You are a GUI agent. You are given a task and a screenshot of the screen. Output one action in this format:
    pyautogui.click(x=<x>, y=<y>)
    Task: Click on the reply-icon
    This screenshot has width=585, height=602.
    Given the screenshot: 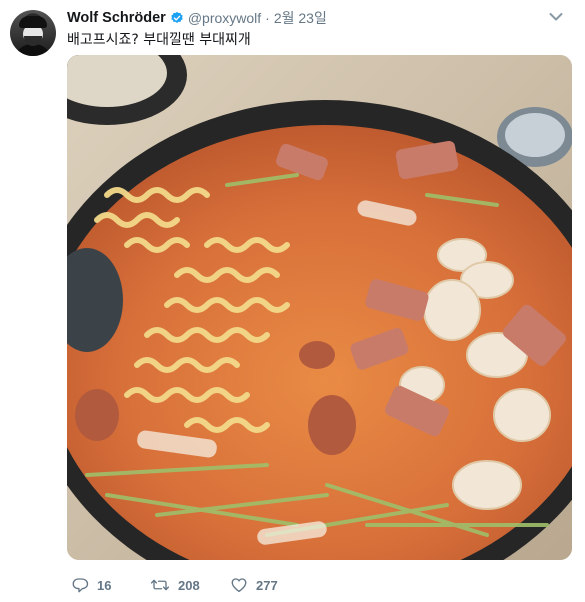 What is the action you would take?
    pyautogui.click(x=80, y=585)
    